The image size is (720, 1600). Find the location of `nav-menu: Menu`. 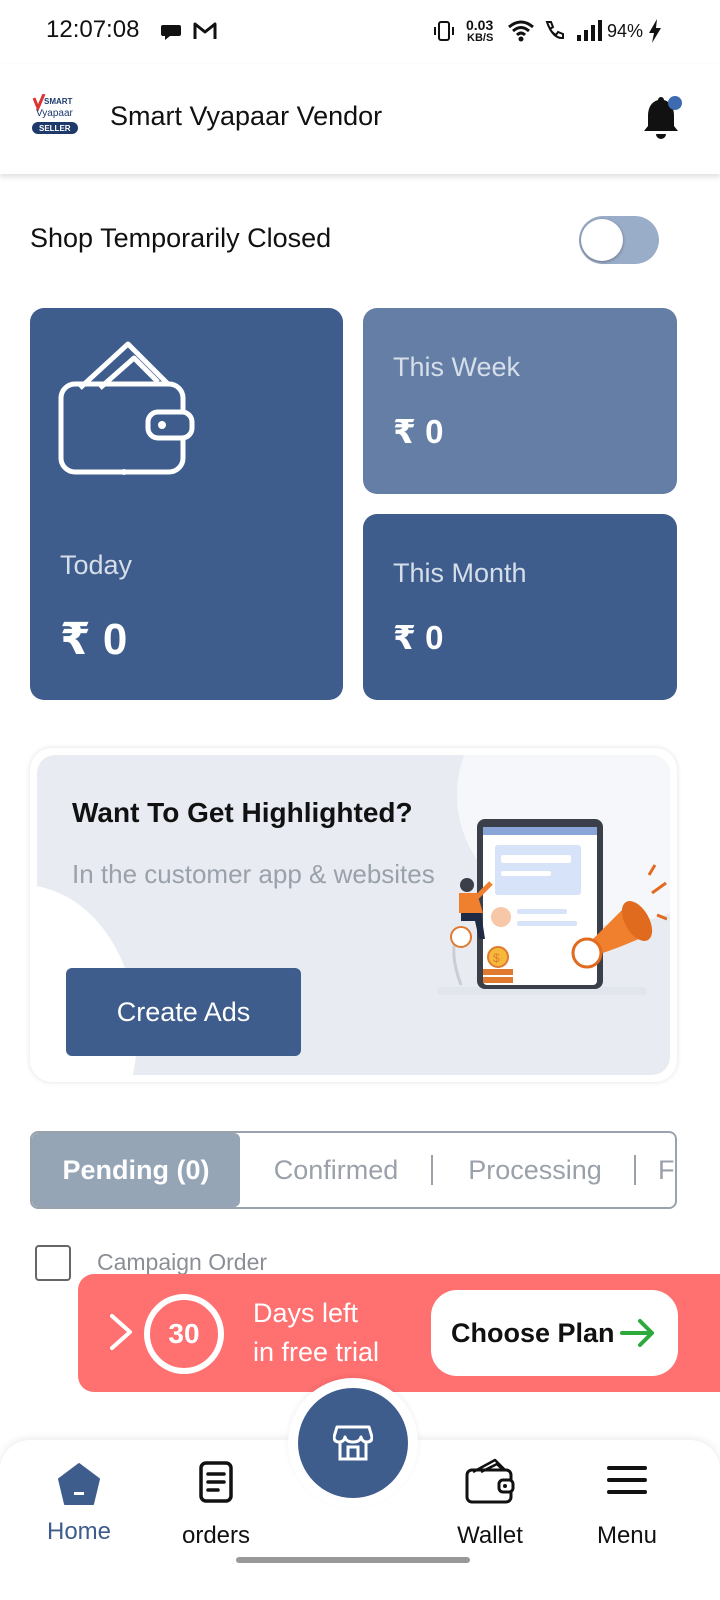

nav-menu: Menu is located at coordinates (627, 1515).